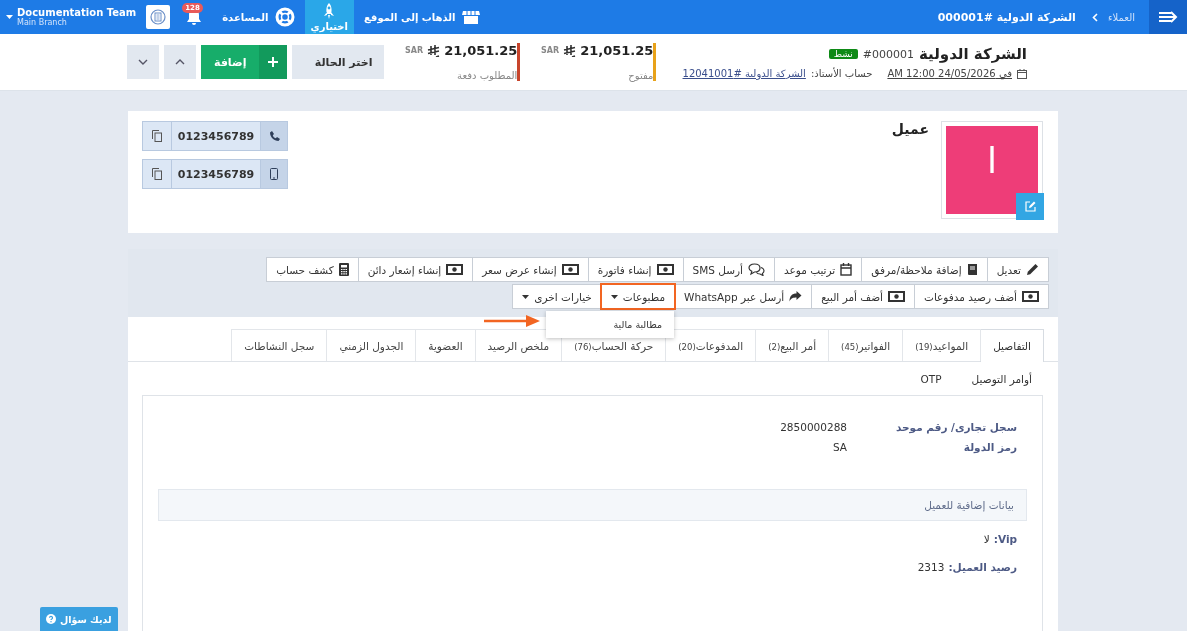 This screenshot has height=631, width=1187. What do you see at coordinates (258, 17) in the screenshot?
I see `nav-item: المساعدة` at bounding box center [258, 17].